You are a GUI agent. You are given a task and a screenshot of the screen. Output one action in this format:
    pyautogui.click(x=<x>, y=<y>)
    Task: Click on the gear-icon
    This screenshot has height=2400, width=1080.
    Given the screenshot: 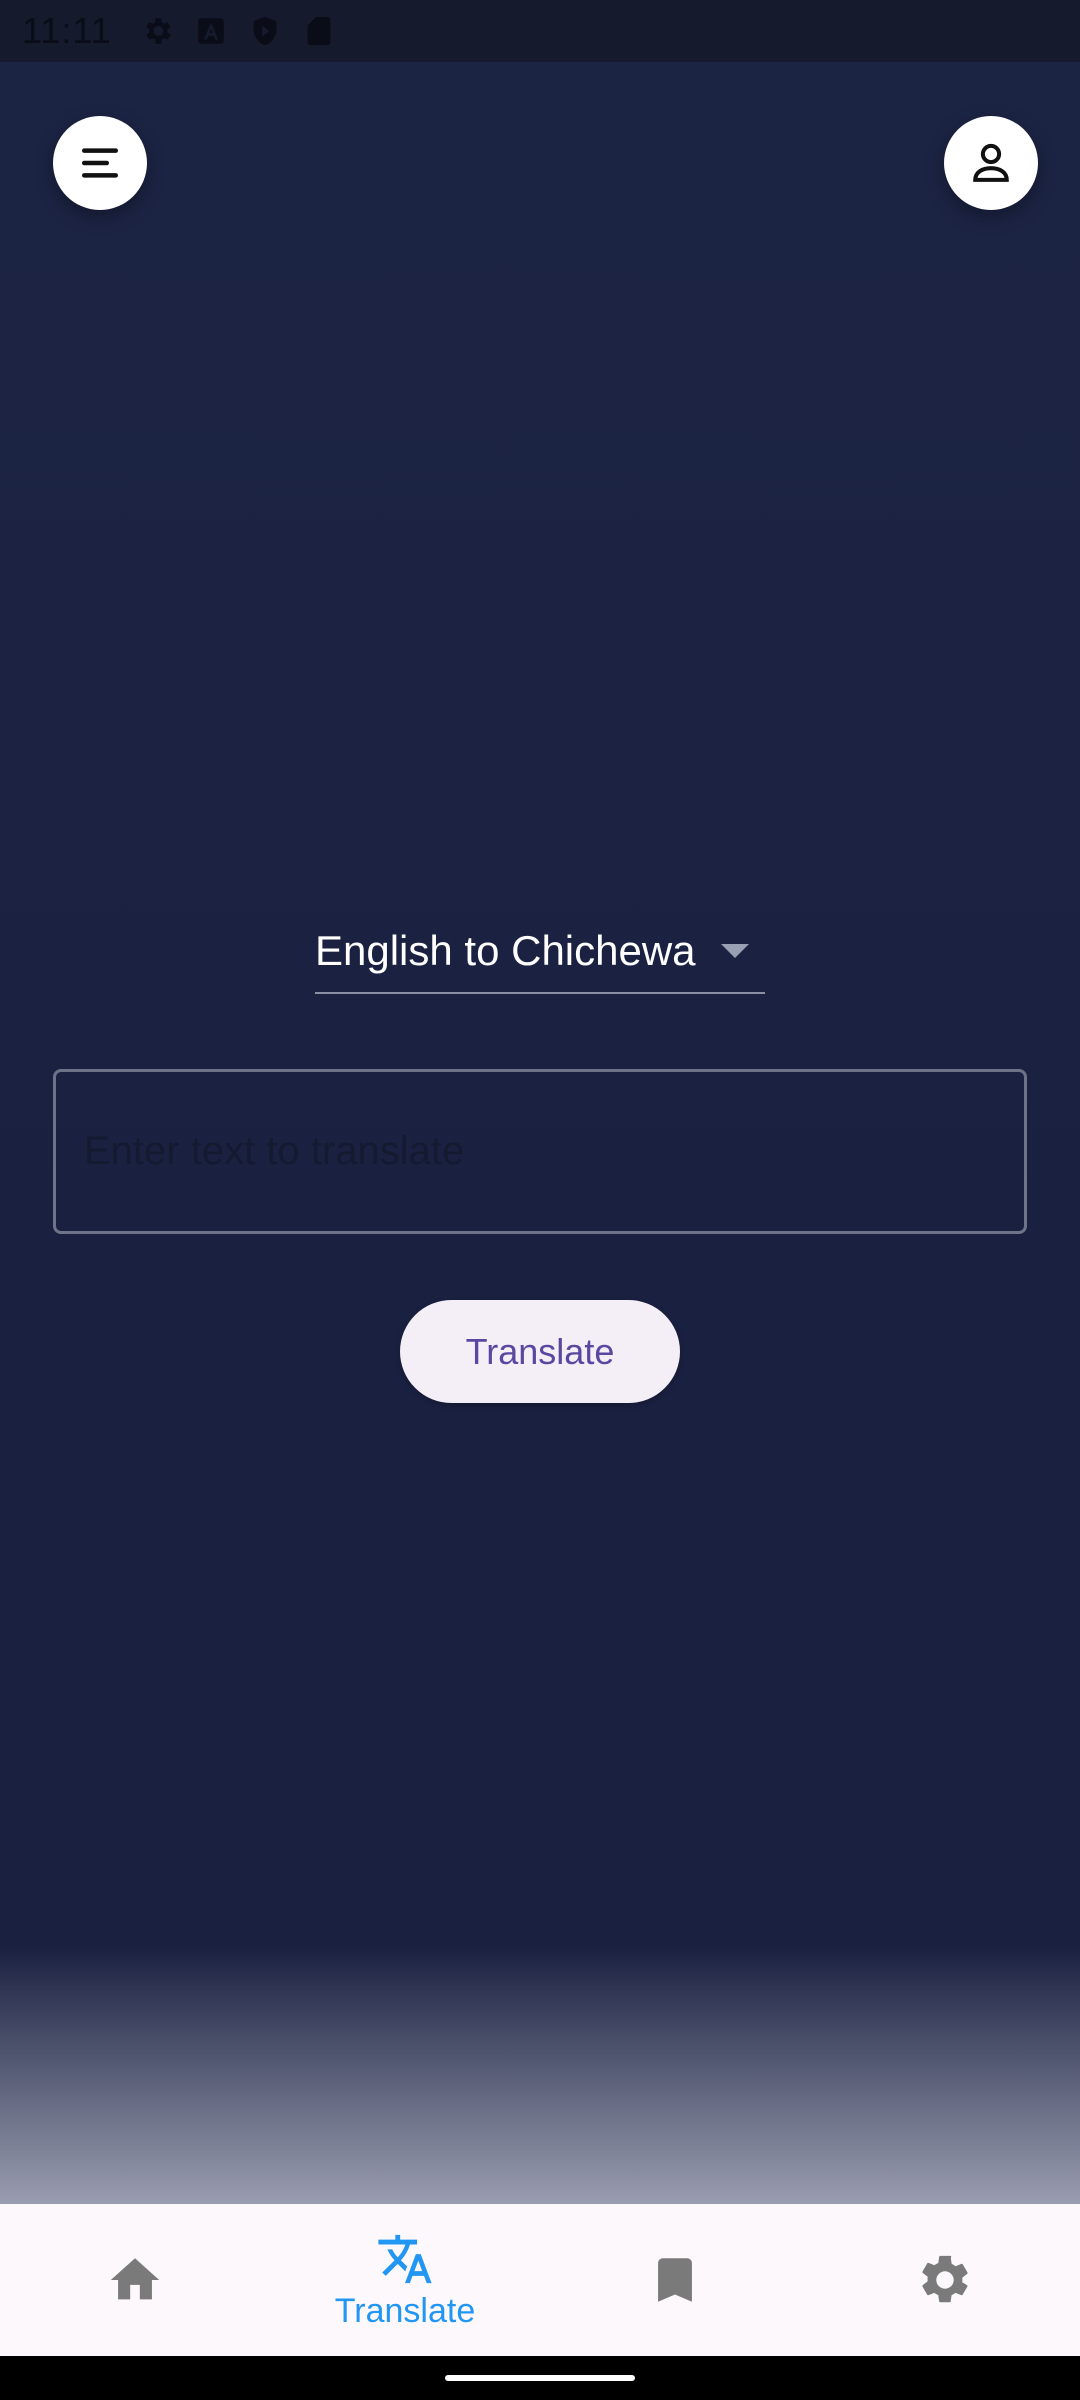 What is the action you would take?
    pyautogui.click(x=945, y=2279)
    